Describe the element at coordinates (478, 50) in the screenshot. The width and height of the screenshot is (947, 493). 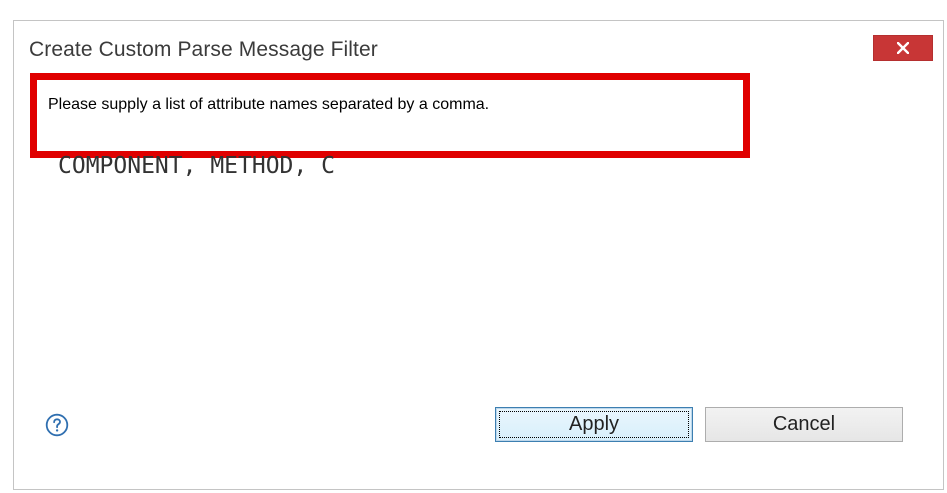
I see `dialog-titlebar: Create Custom Parse Message Filter` at that location.